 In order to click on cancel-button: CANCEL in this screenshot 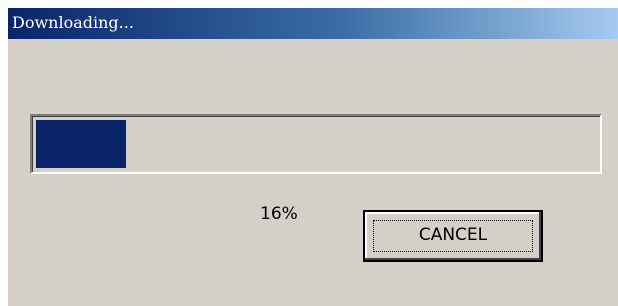, I will do `click(453, 236)`.